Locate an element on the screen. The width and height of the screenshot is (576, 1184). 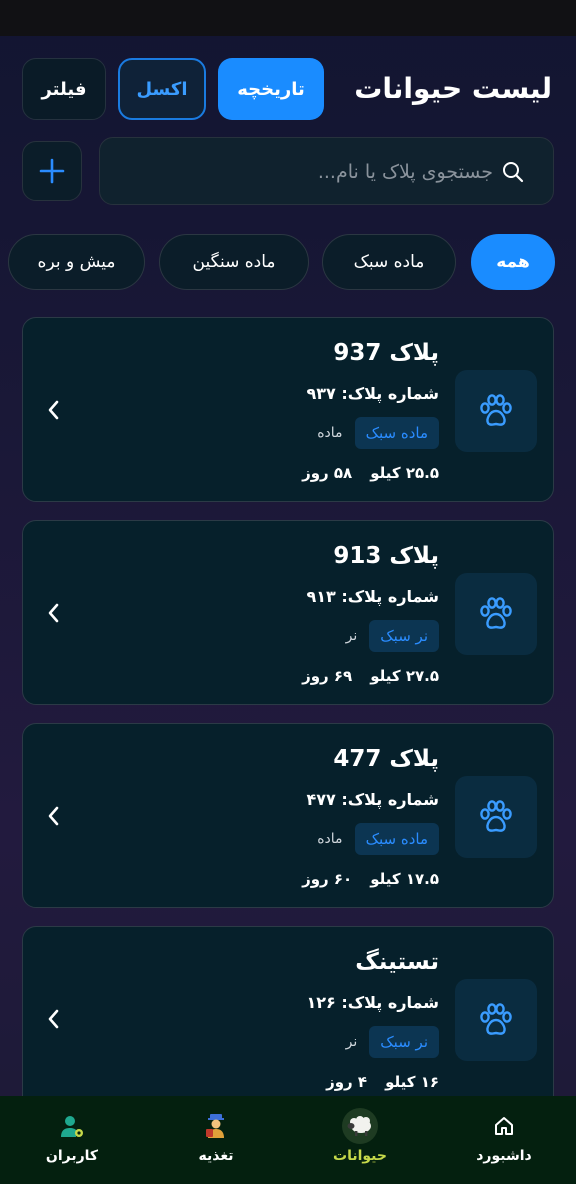
filter-chip-light-female: ماده سبک is located at coordinates (389, 262).